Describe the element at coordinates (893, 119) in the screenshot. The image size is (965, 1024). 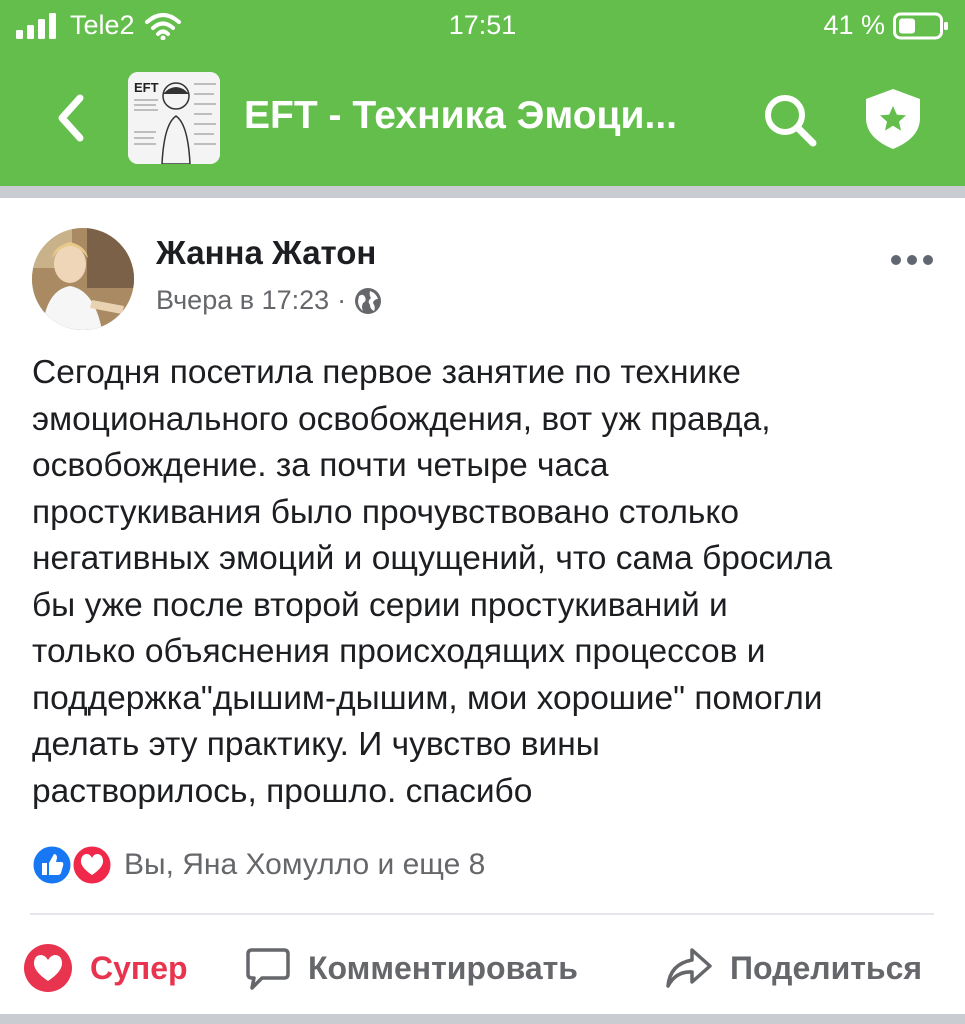
I see `admin-shield-icon` at that location.